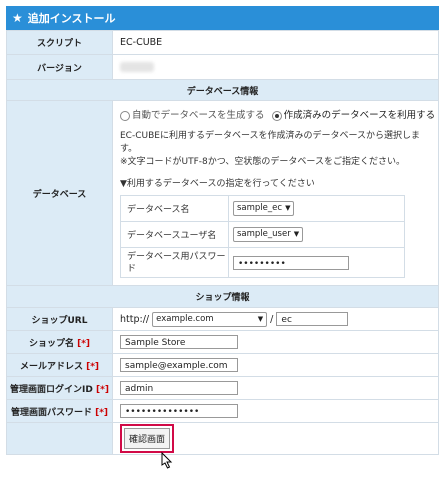 The image size is (445, 478). I want to click on admin-login-field: admin, so click(179, 388).